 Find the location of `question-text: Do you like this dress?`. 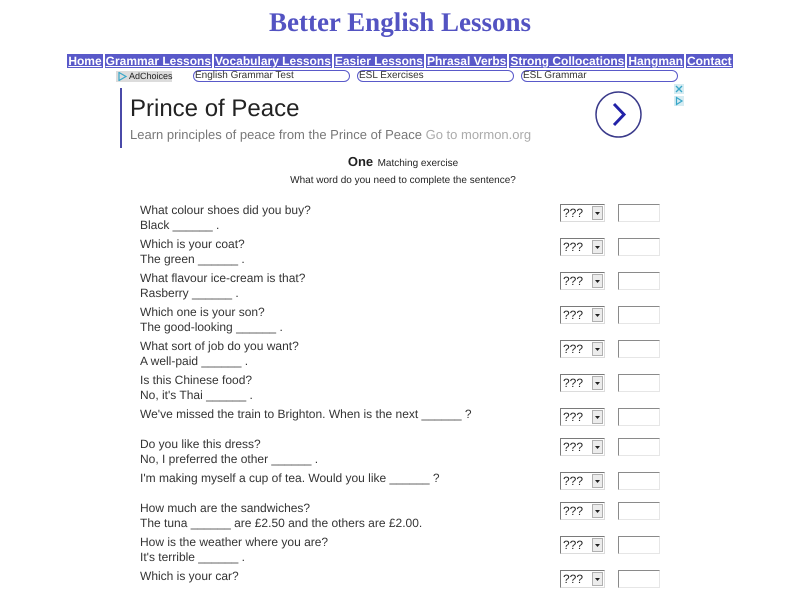

question-text: Do you like this dress? is located at coordinates (201, 444).